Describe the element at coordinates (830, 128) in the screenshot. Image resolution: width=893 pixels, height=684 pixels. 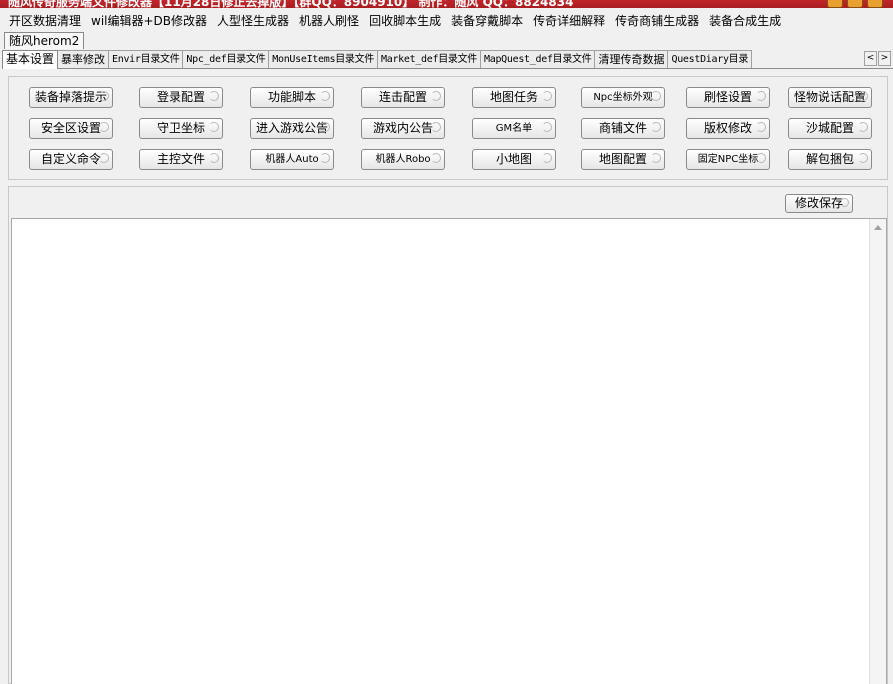
I see `castle-config-button: 沙城配置` at that location.